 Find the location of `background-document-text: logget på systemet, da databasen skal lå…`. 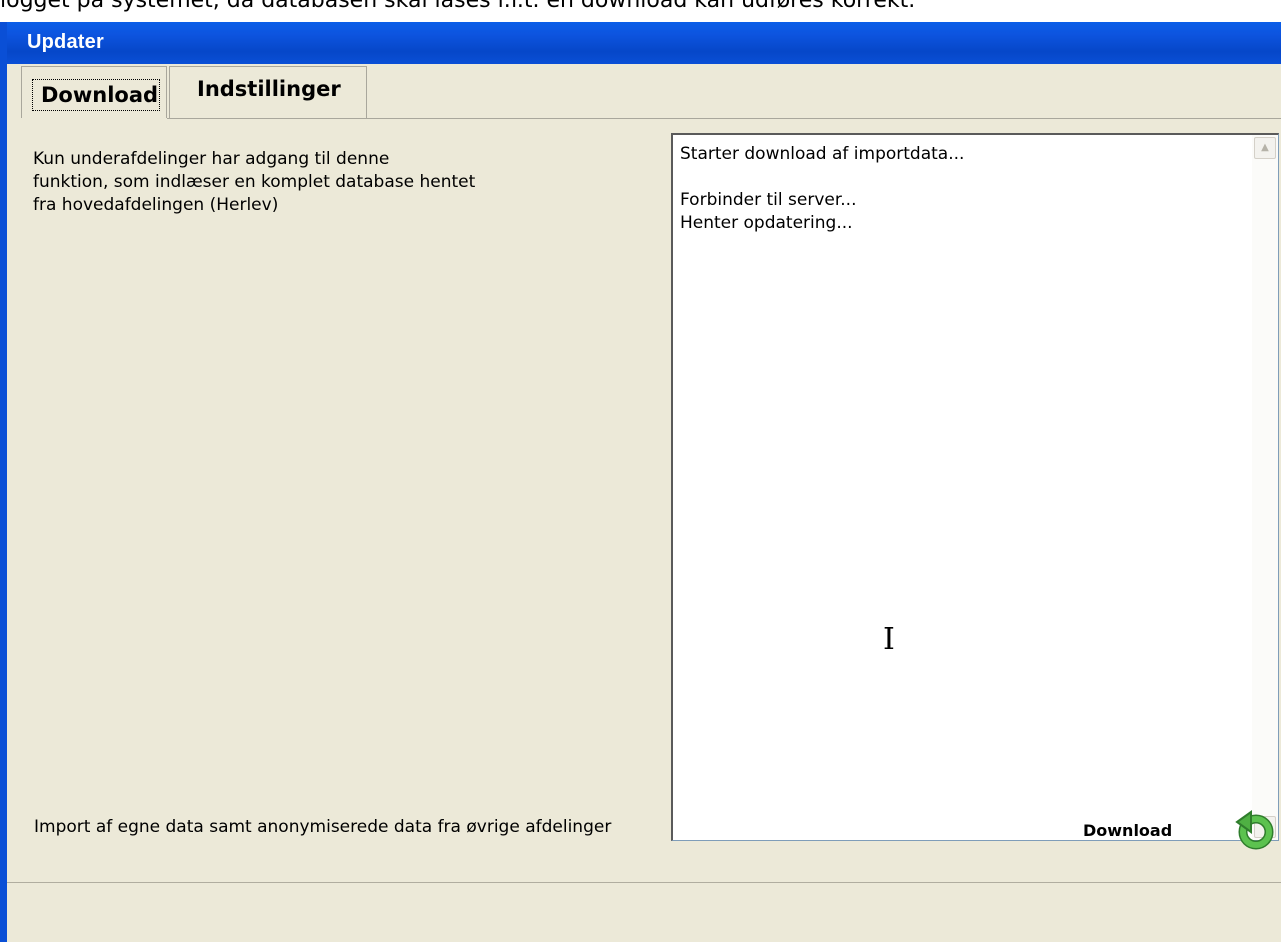

background-document-text: logget på systemet, da databasen skal lå… is located at coordinates (640, 11).